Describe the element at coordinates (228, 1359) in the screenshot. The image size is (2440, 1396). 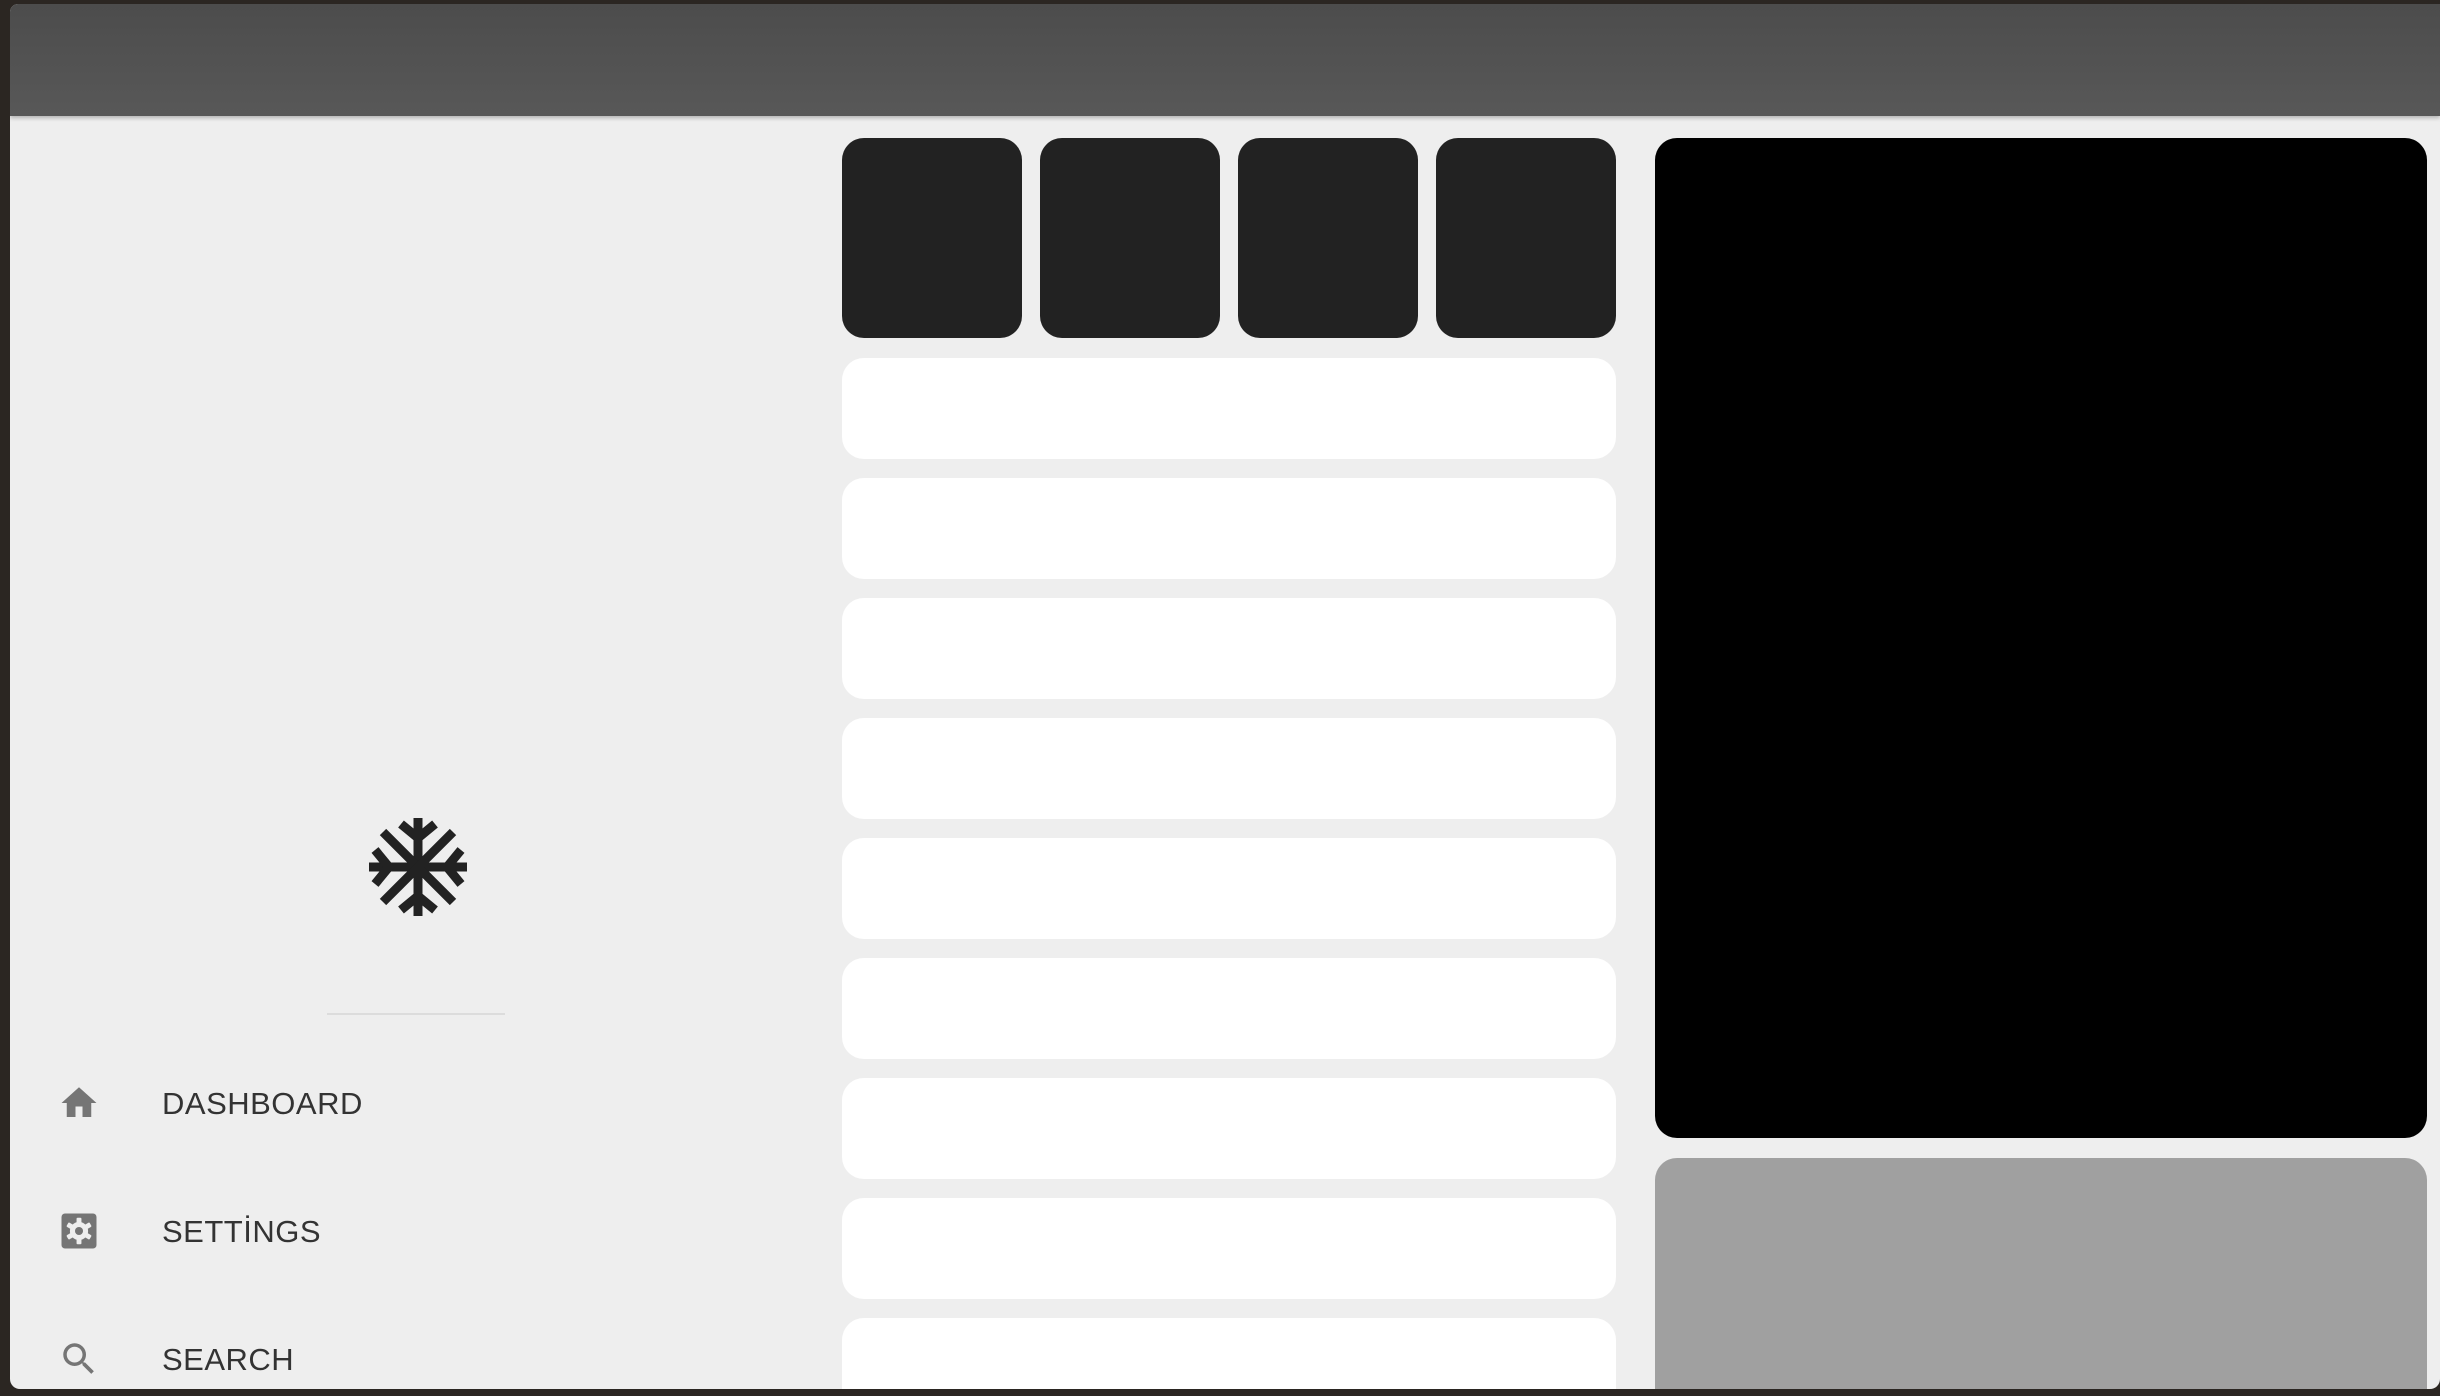
I see `sidebar-item-label: SEARCH` at that location.